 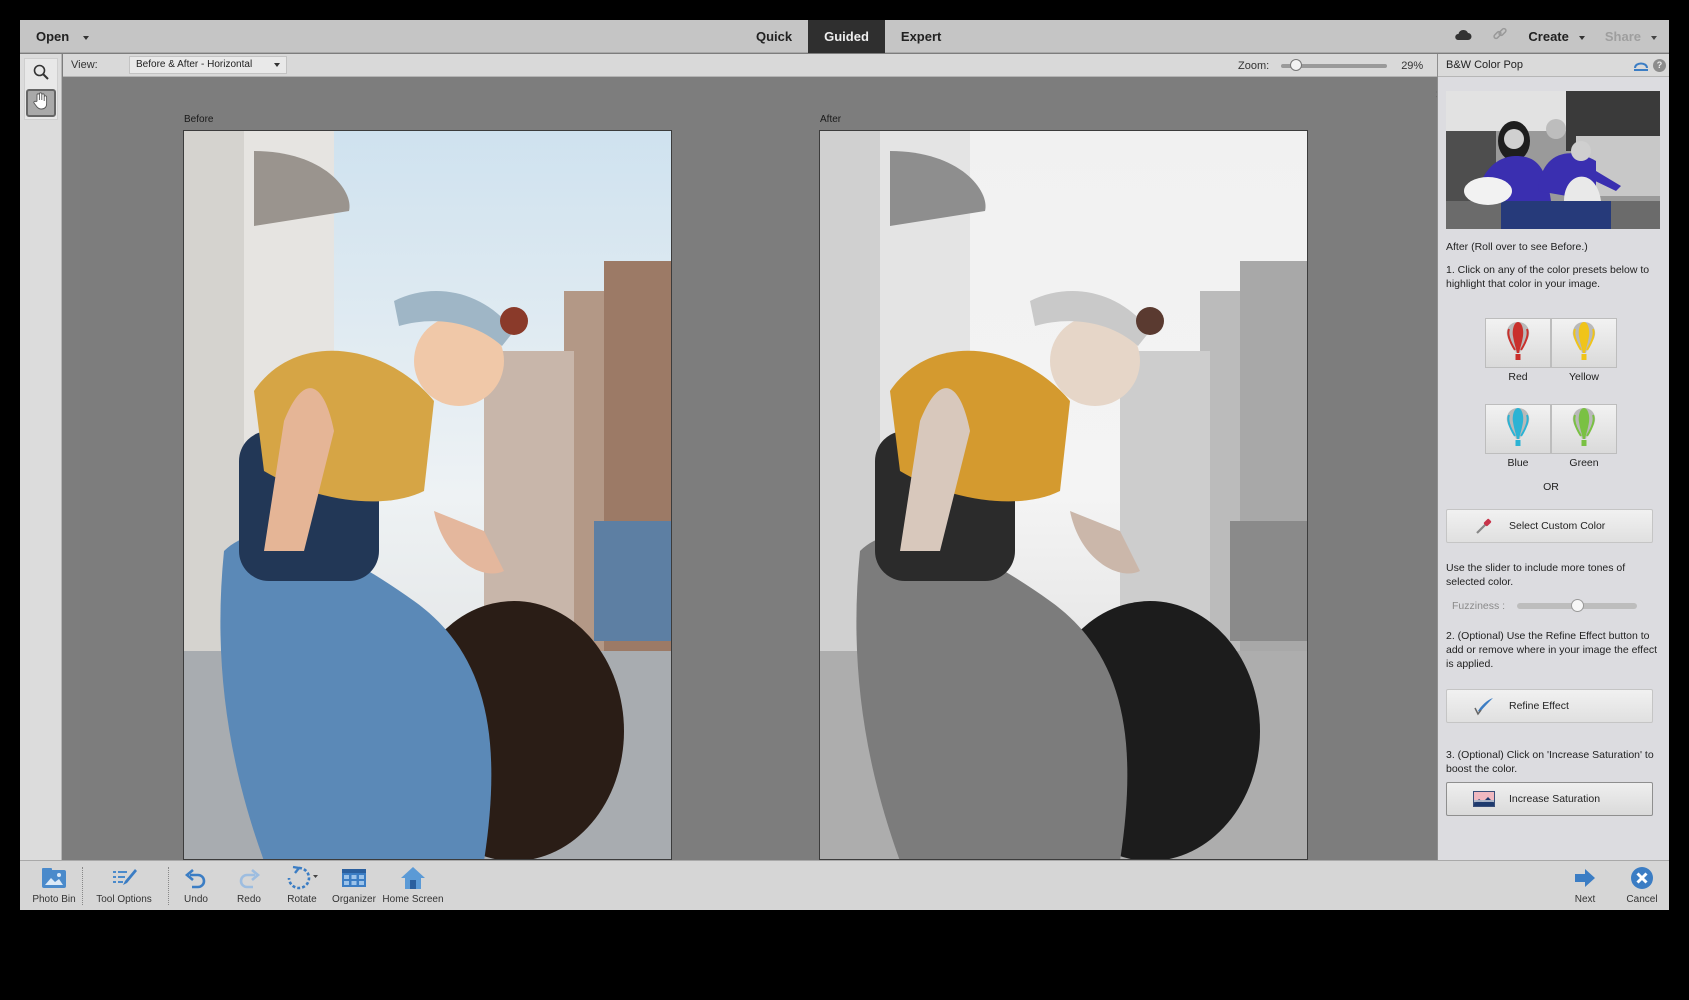 What do you see at coordinates (1500, 36) in the screenshot?
I see `link-icon` at bounding box center [1500, 36].